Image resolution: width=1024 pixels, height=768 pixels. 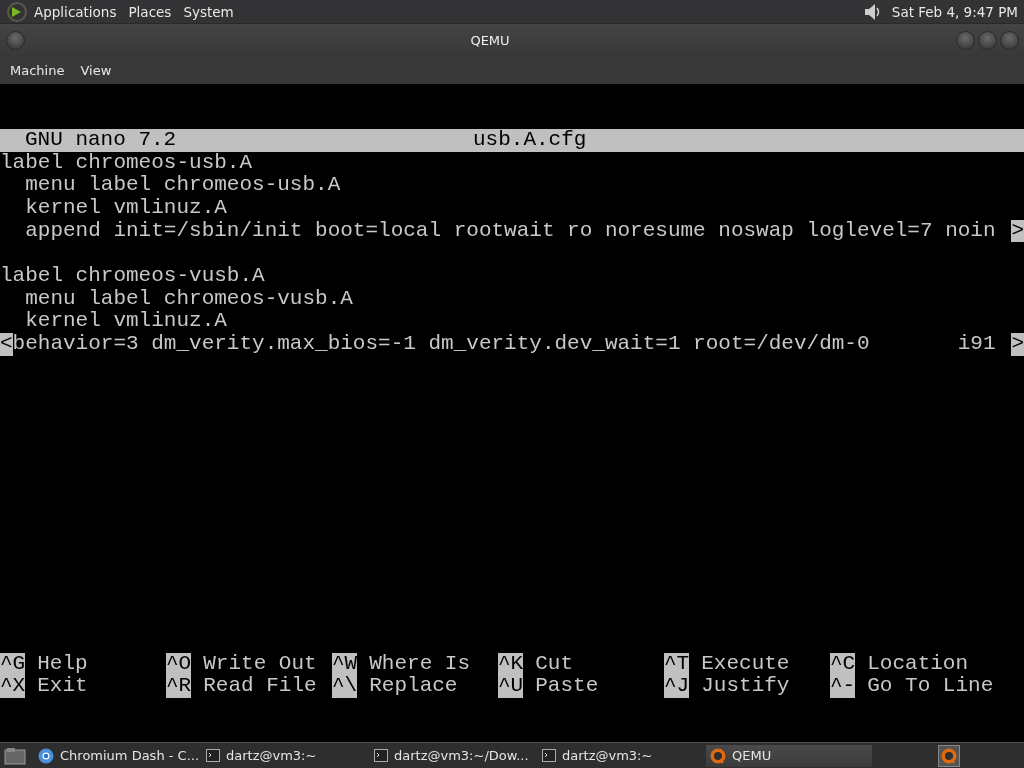 I want to click on shortcut-label: Where Is, so click(x=420, y=664).